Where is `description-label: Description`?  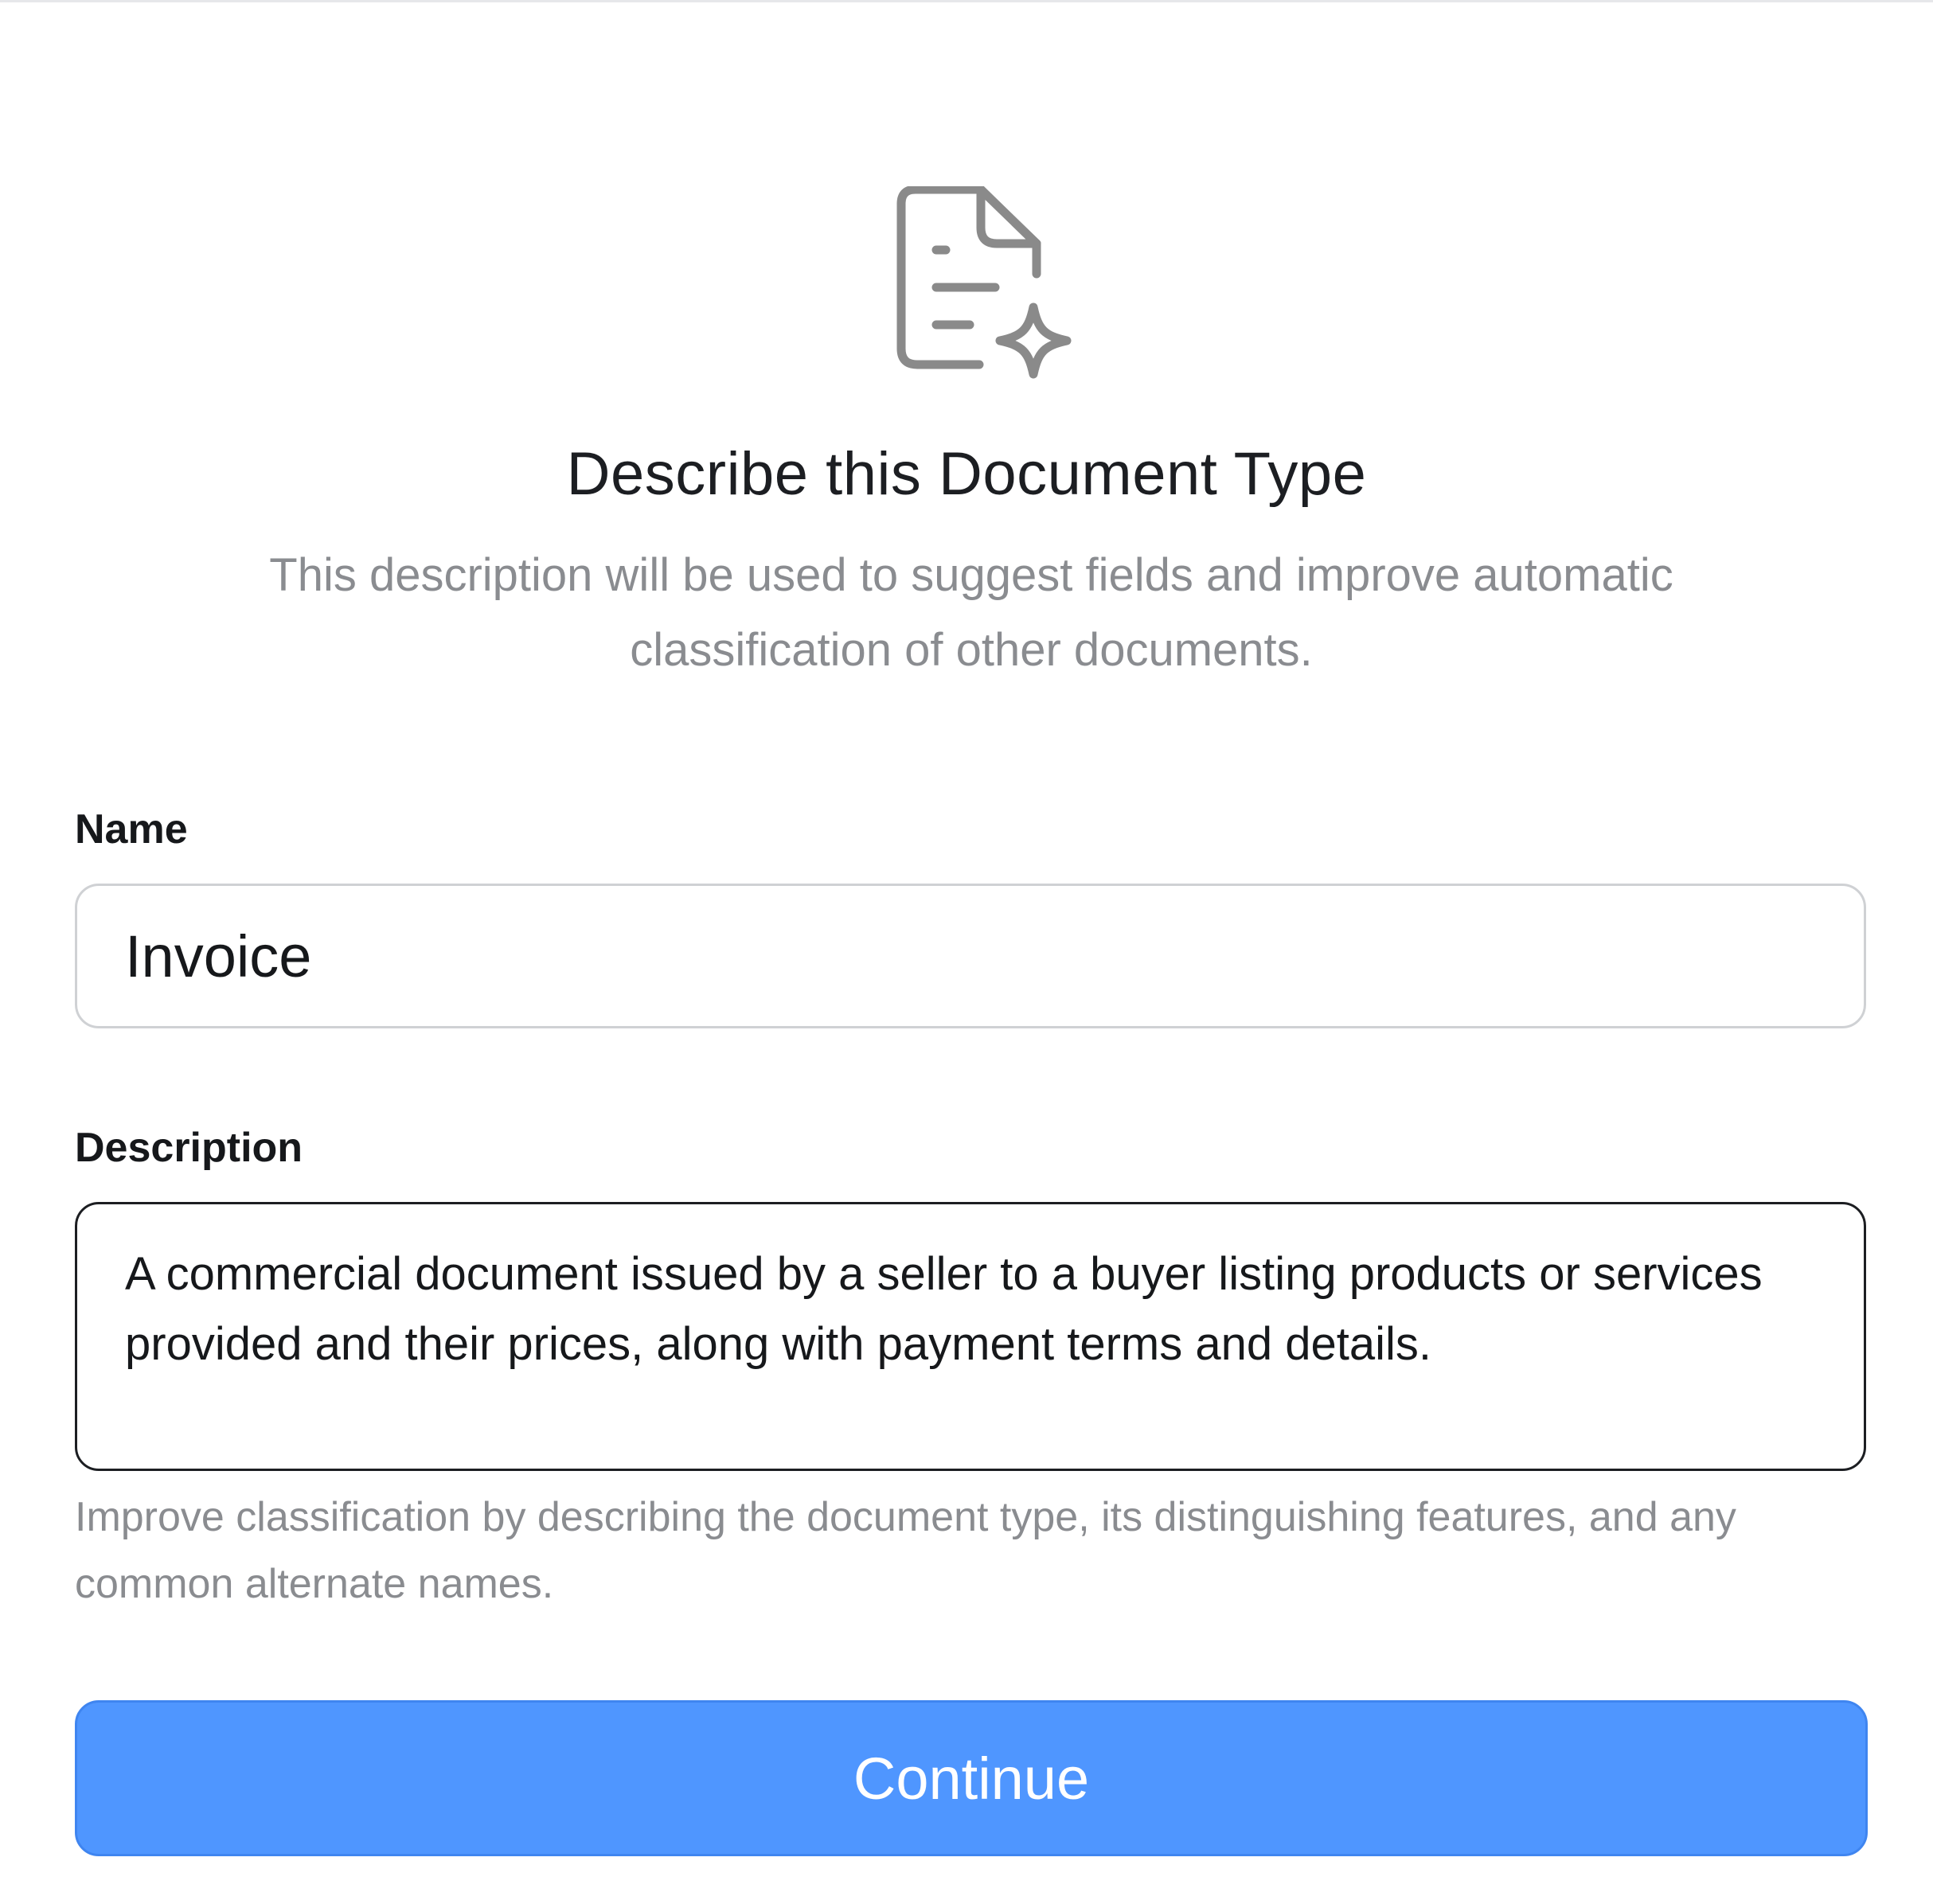
description-label: Description is located at coordinates (189, 1148).